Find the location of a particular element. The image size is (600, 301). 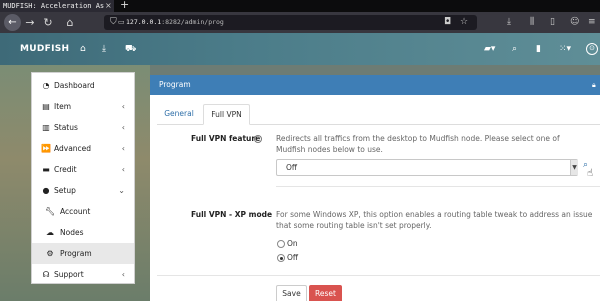

xp-mode-on-label: On is located at coordinates (292, 243).